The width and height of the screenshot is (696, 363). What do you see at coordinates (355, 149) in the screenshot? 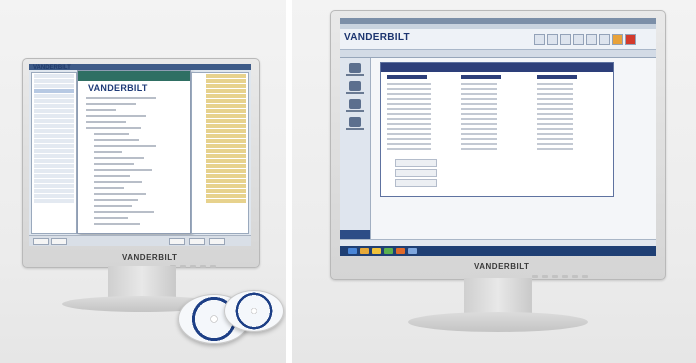
I see `right-screen-nav` at bounding box center [355, 149].